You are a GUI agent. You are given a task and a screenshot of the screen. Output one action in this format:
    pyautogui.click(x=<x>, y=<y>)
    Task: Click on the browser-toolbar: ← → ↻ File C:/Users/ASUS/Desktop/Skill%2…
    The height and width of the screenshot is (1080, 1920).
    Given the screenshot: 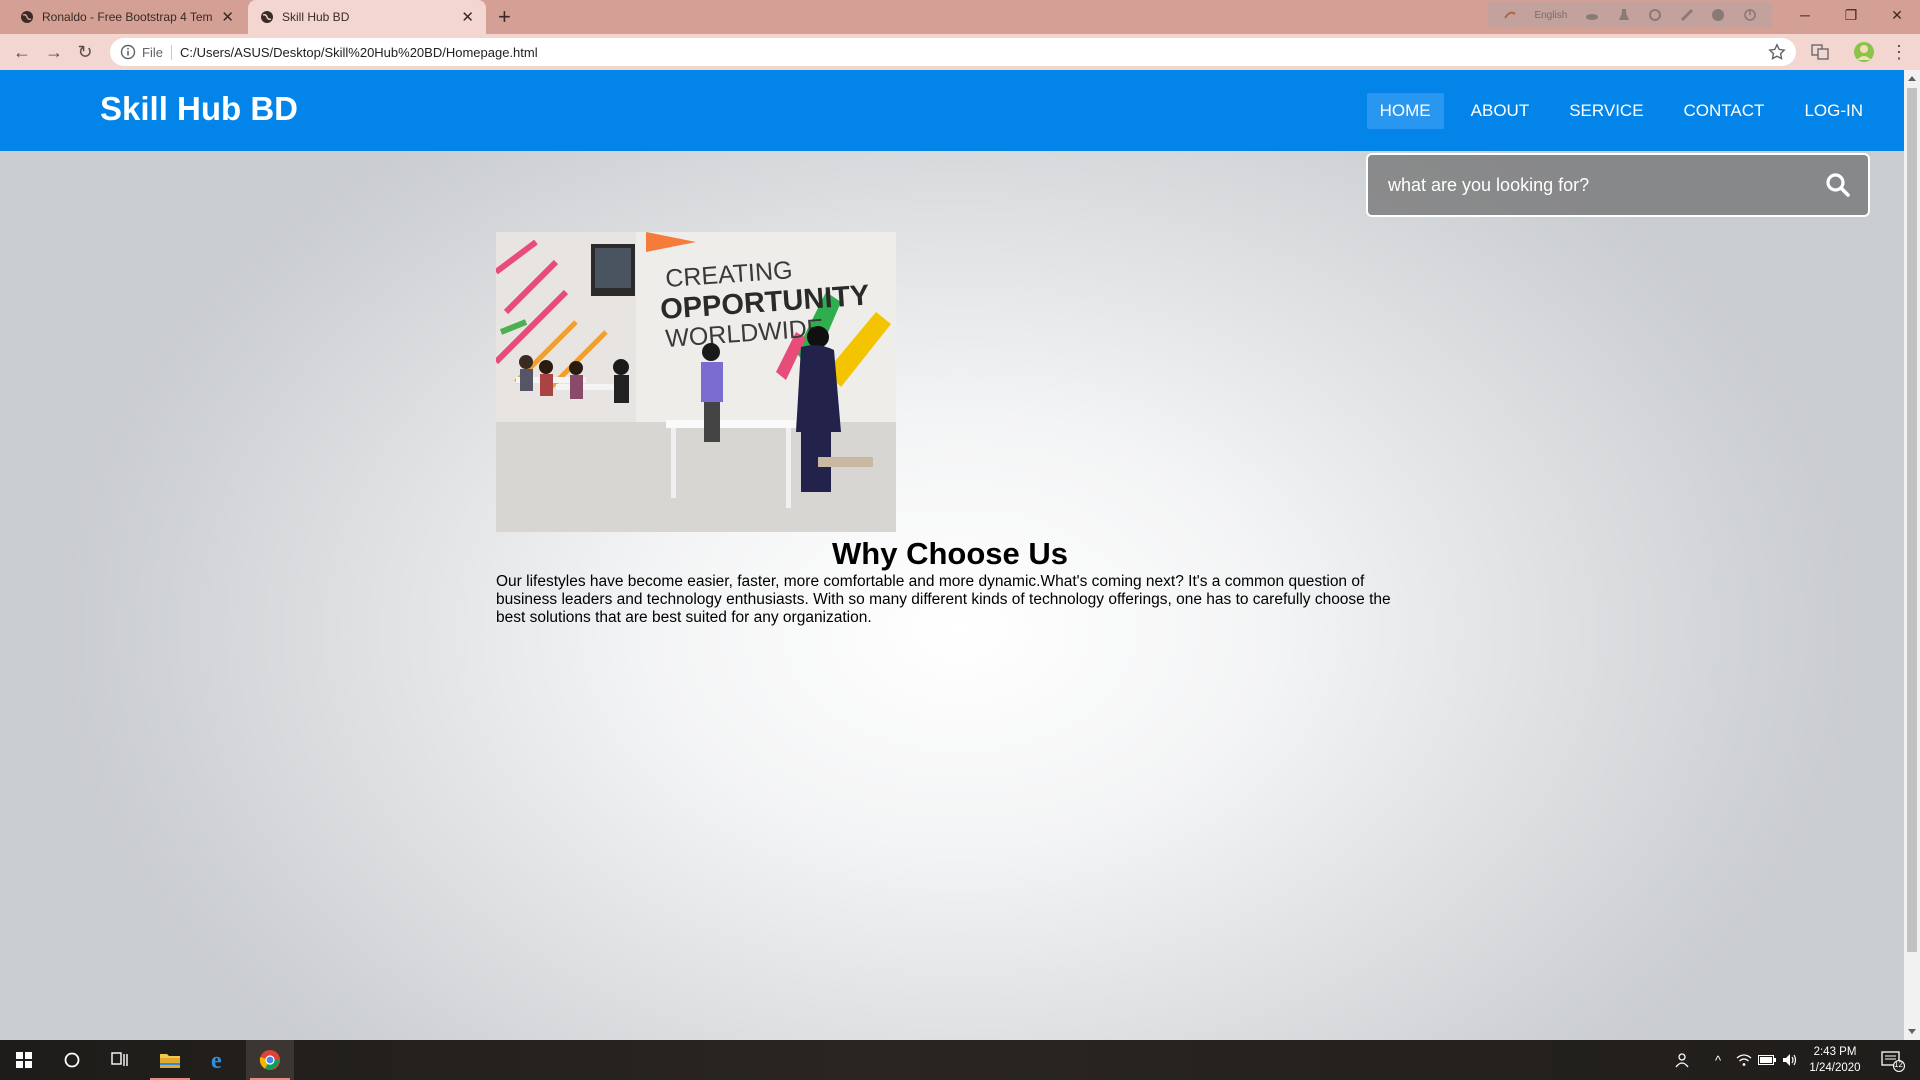 What is the action you would take?
    pyautogui.click(x=960, y=52)
    